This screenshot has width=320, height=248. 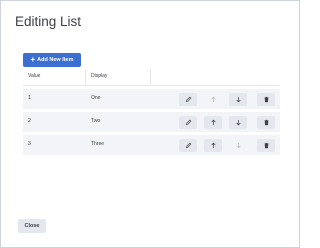 I want to click on table-header: Value Display, so click(x=151, y=77).